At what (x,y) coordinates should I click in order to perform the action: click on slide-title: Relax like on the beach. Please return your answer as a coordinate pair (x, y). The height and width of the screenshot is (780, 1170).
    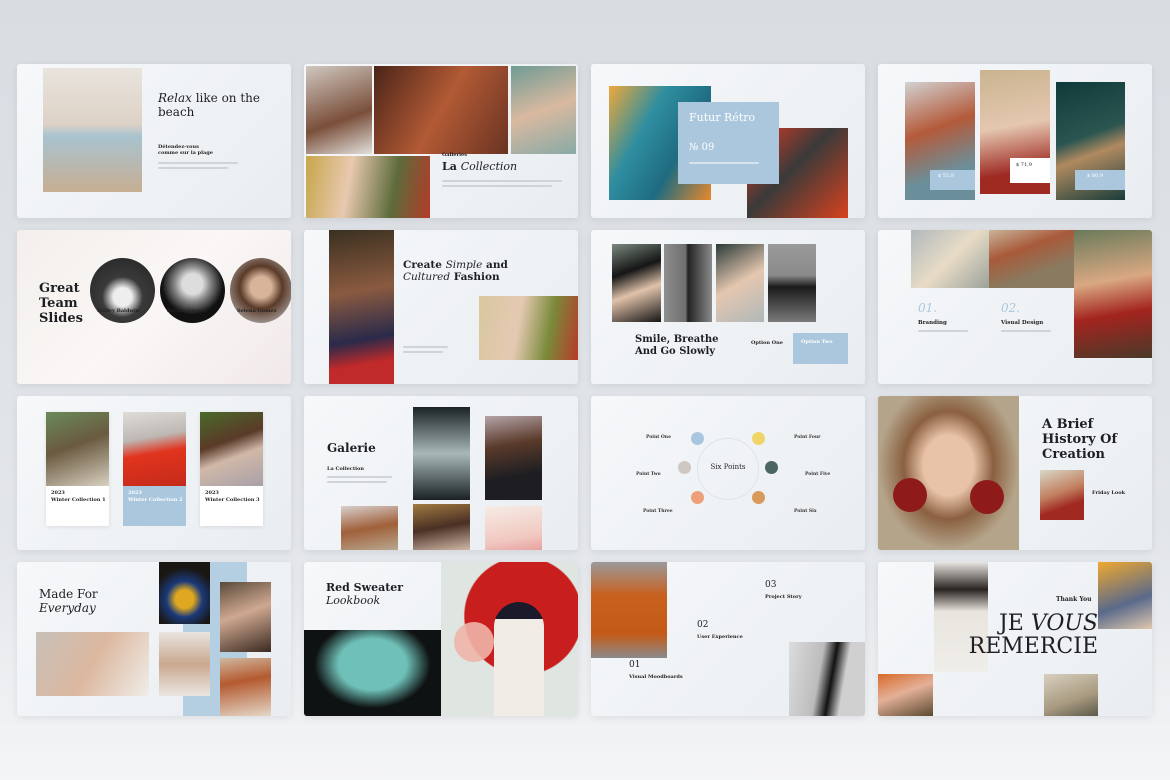
    Looking at the image, I should click on (218, 105).